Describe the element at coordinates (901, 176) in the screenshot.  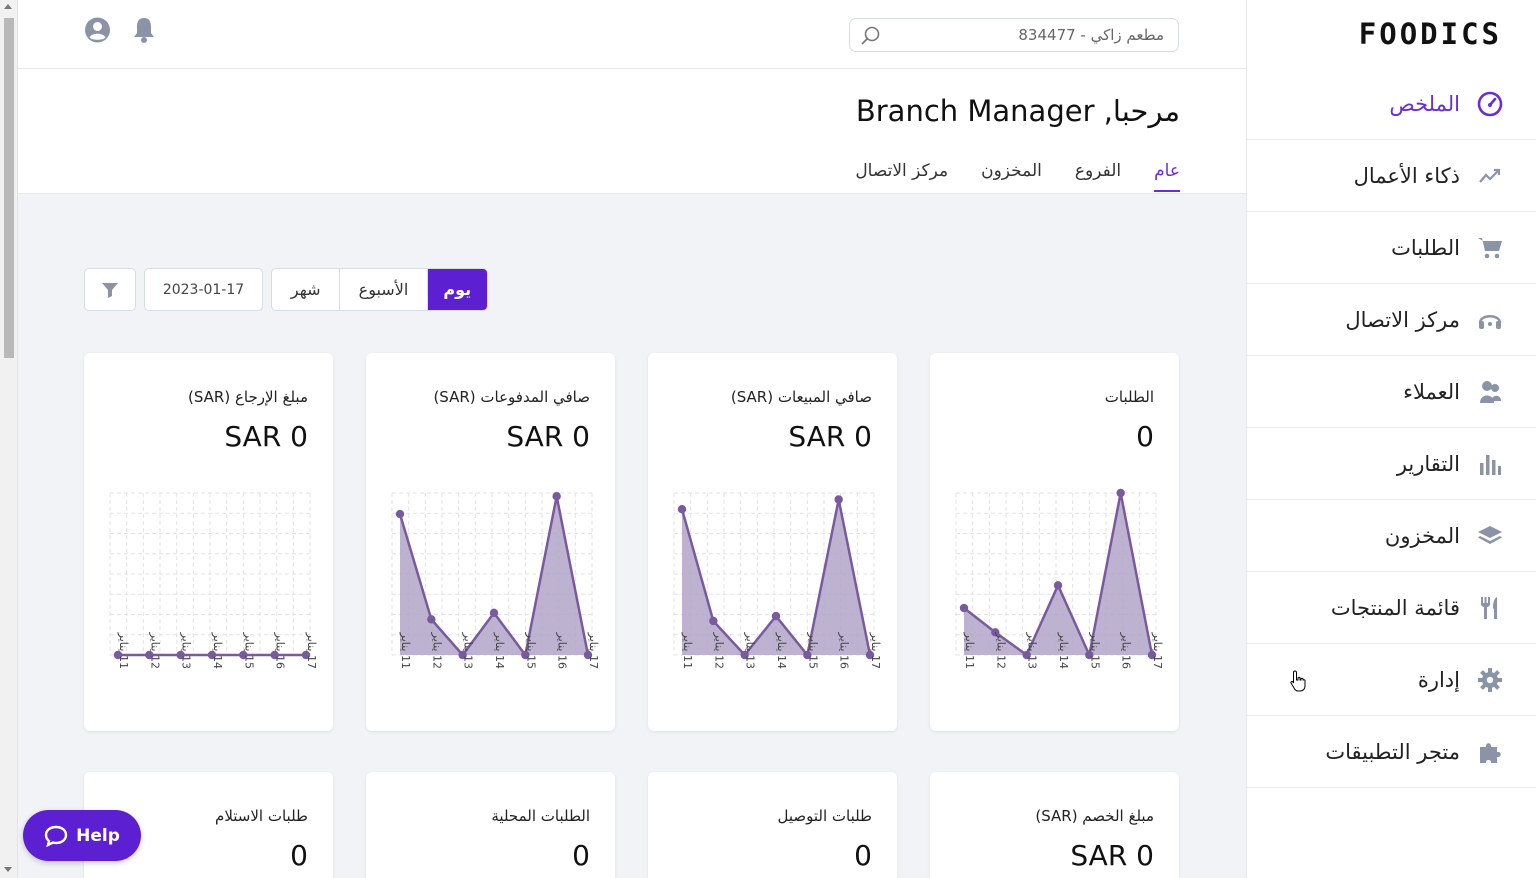
I see `tab-call-center: مركز الاتصال` at that location.